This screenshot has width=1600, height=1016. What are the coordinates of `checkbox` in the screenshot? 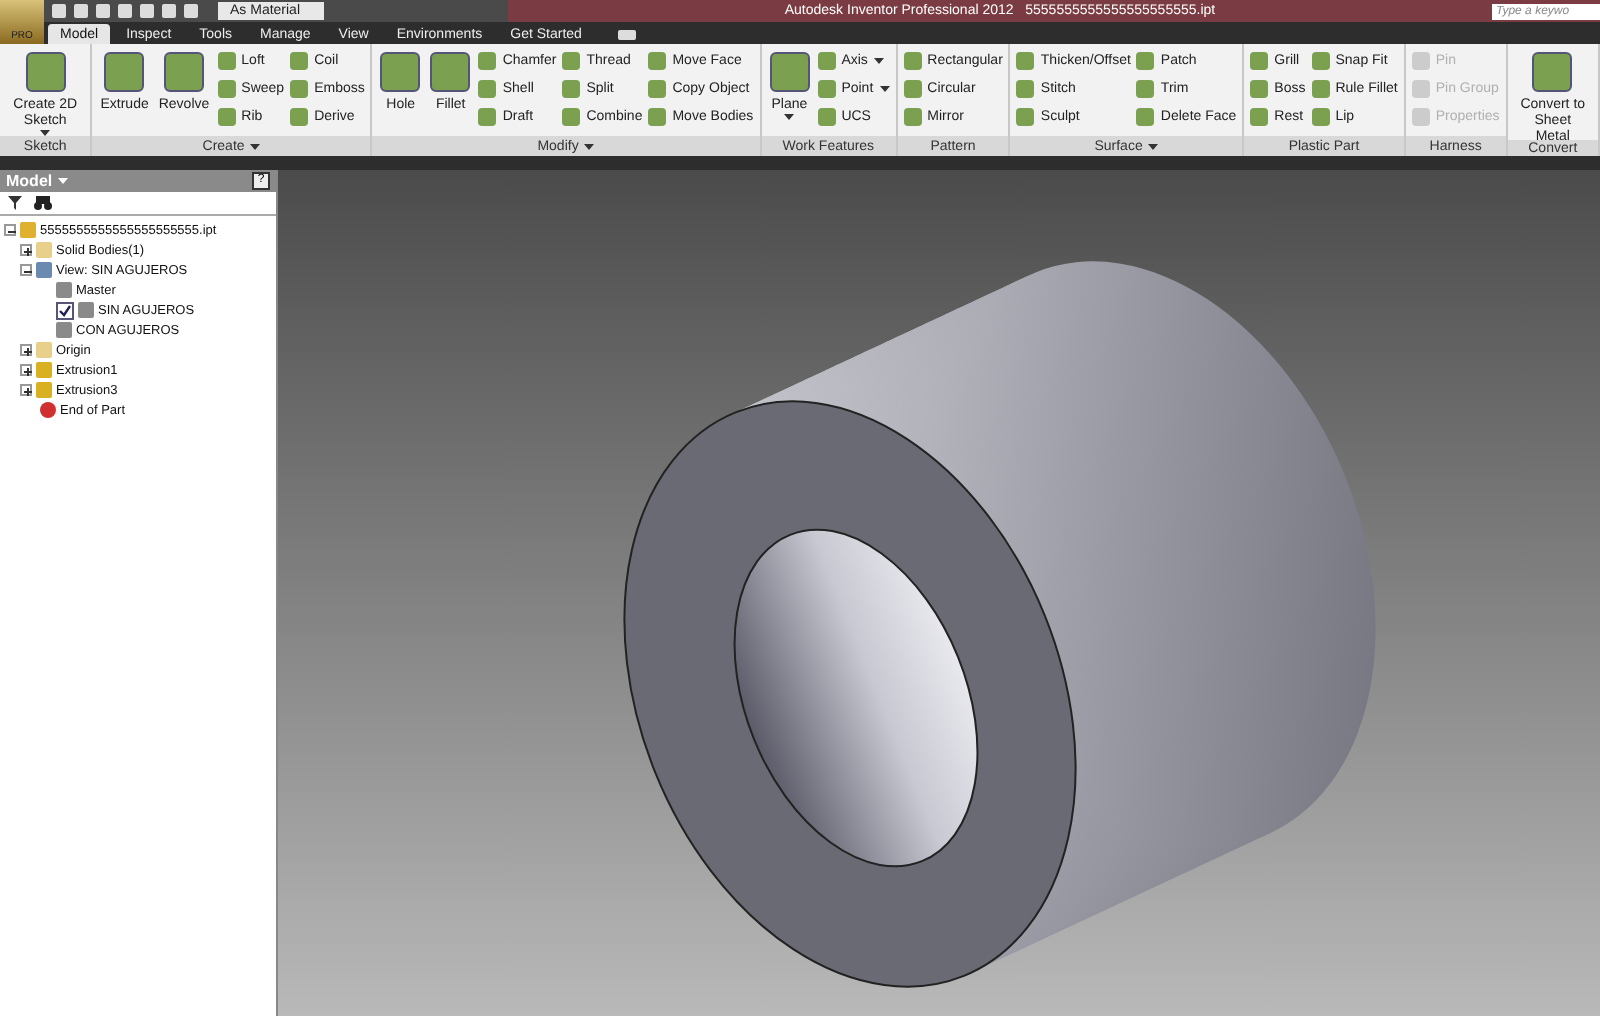 It's located at (65, 310).